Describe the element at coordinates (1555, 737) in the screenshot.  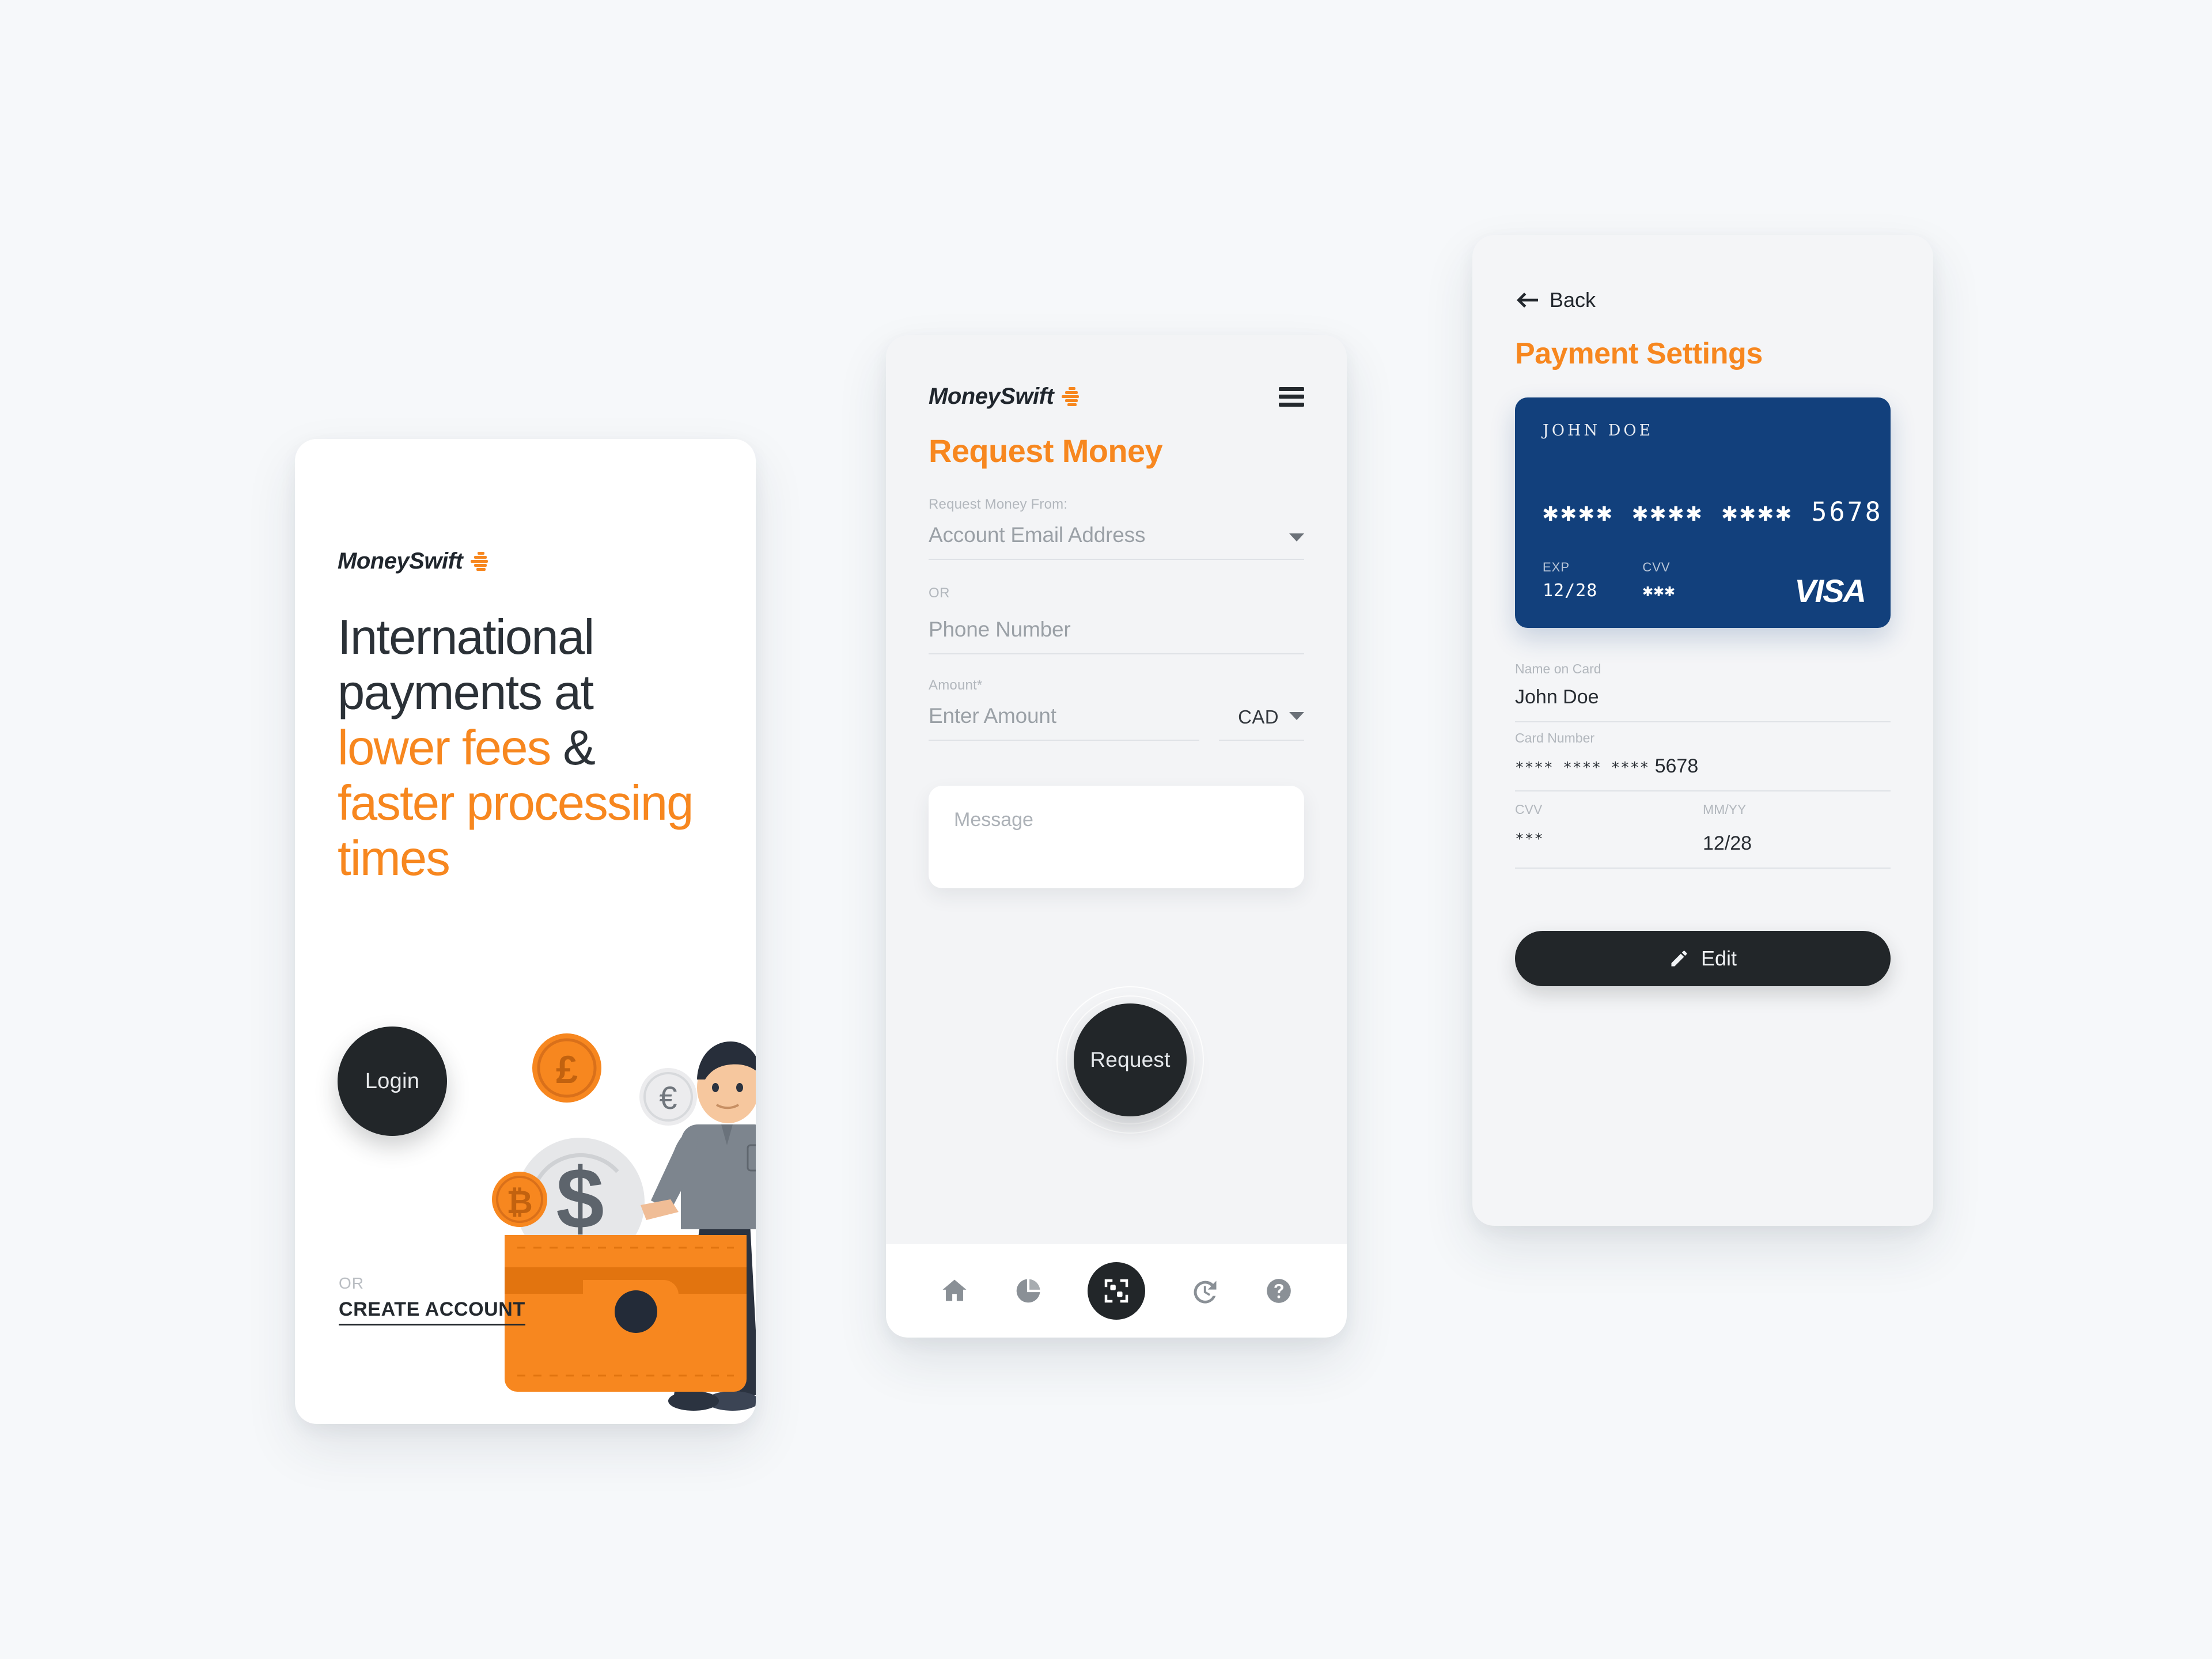
I see `card-number-label: Card Number` at that location.